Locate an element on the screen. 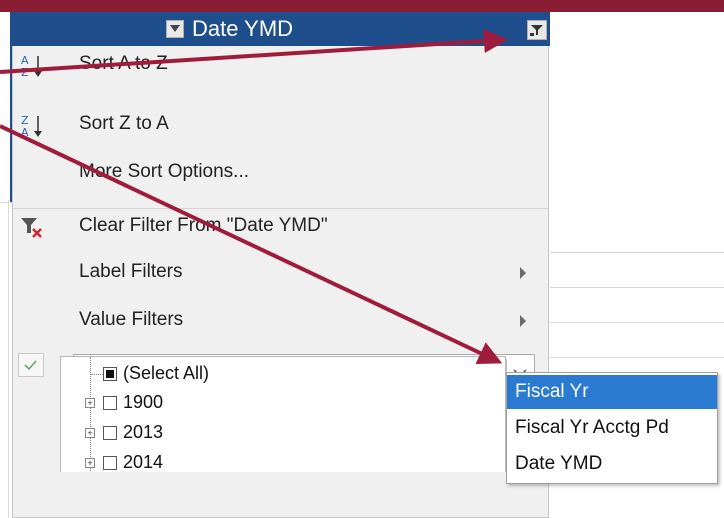 This screenshot has width=724, height=518. menu-item-sort-z-to-a: Z A Sort Z to A is located at coordinates (280, 125).